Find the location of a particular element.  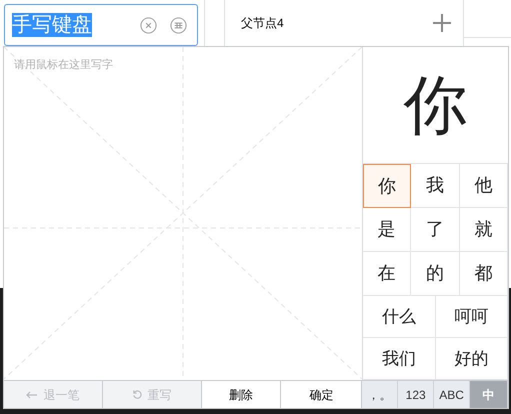

mode-tab: ABC is located at coordinates (452, 394).